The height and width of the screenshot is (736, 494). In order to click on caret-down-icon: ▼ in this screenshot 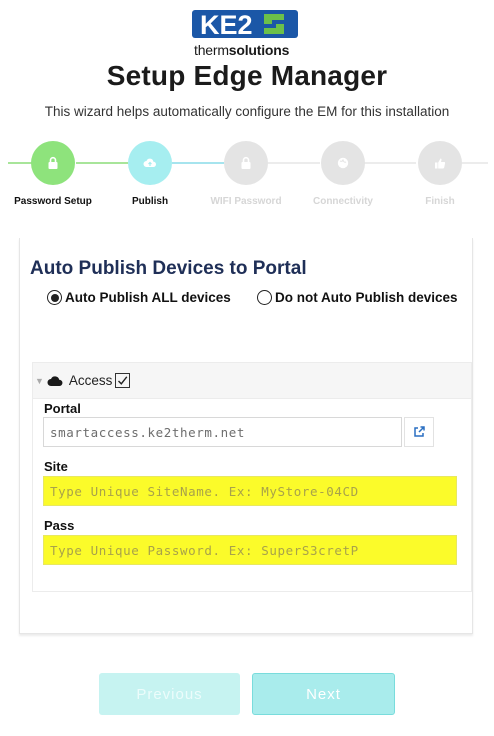, I will do `click(39, 381)`.